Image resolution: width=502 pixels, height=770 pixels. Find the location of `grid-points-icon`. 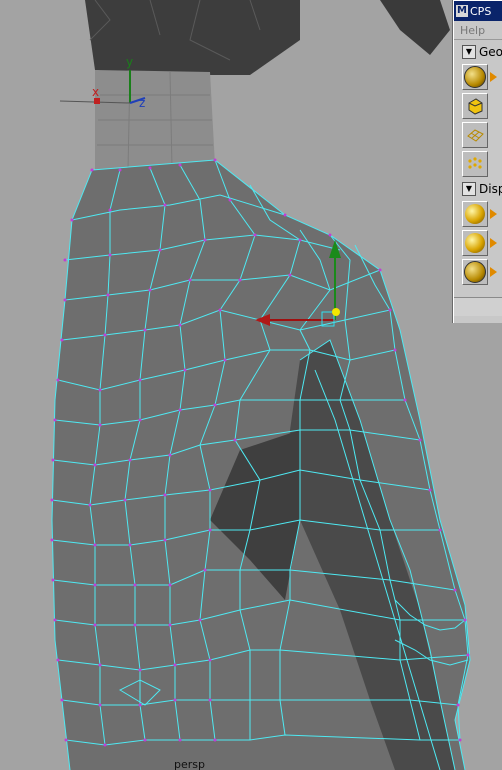

grid-points-icon is located at coordinates (475, 163).